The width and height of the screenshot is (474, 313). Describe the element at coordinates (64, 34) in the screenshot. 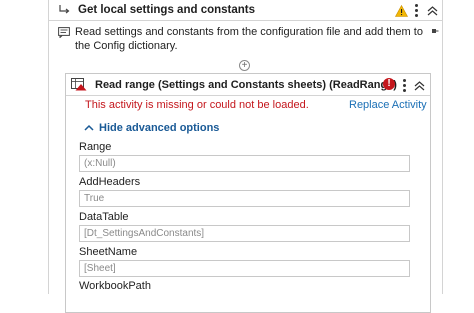

I see `annotation-icon` at that location.